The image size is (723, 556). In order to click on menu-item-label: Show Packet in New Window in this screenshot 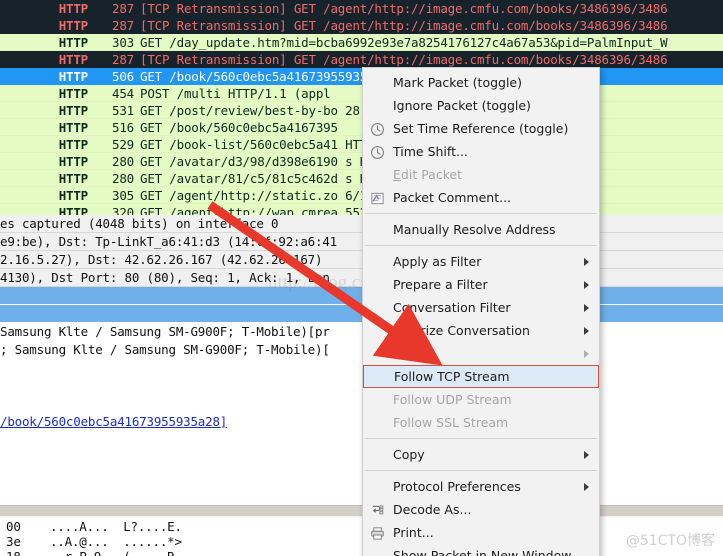, I will do `click(482, 552)`.